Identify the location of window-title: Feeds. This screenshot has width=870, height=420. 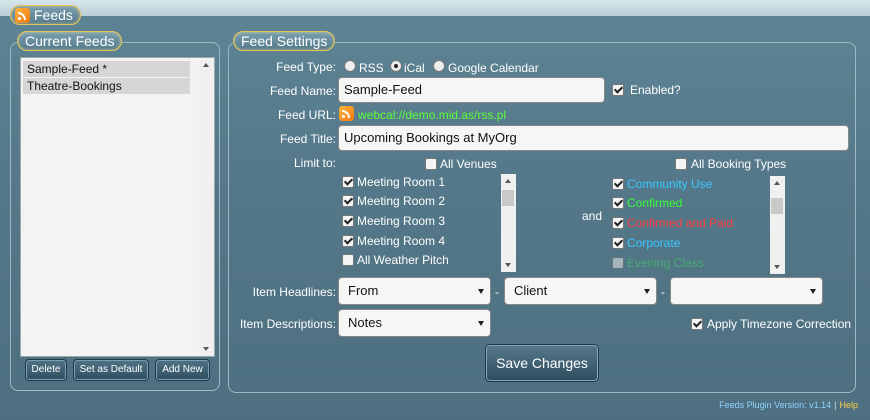
(45, 15).